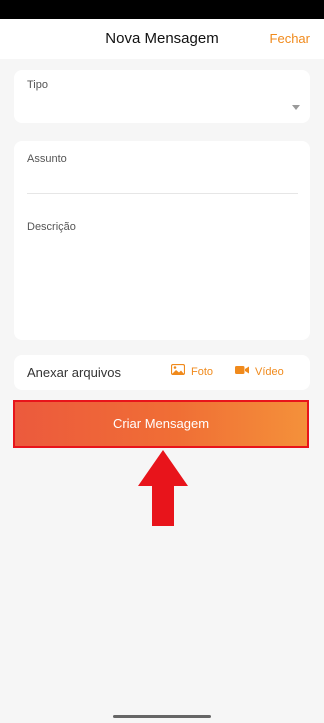 This screenshot has height=723, width=324. What do you see at coordinates (162, 716) in the screenshot?
I see `home-indicator` at bounding box center [162, 716].